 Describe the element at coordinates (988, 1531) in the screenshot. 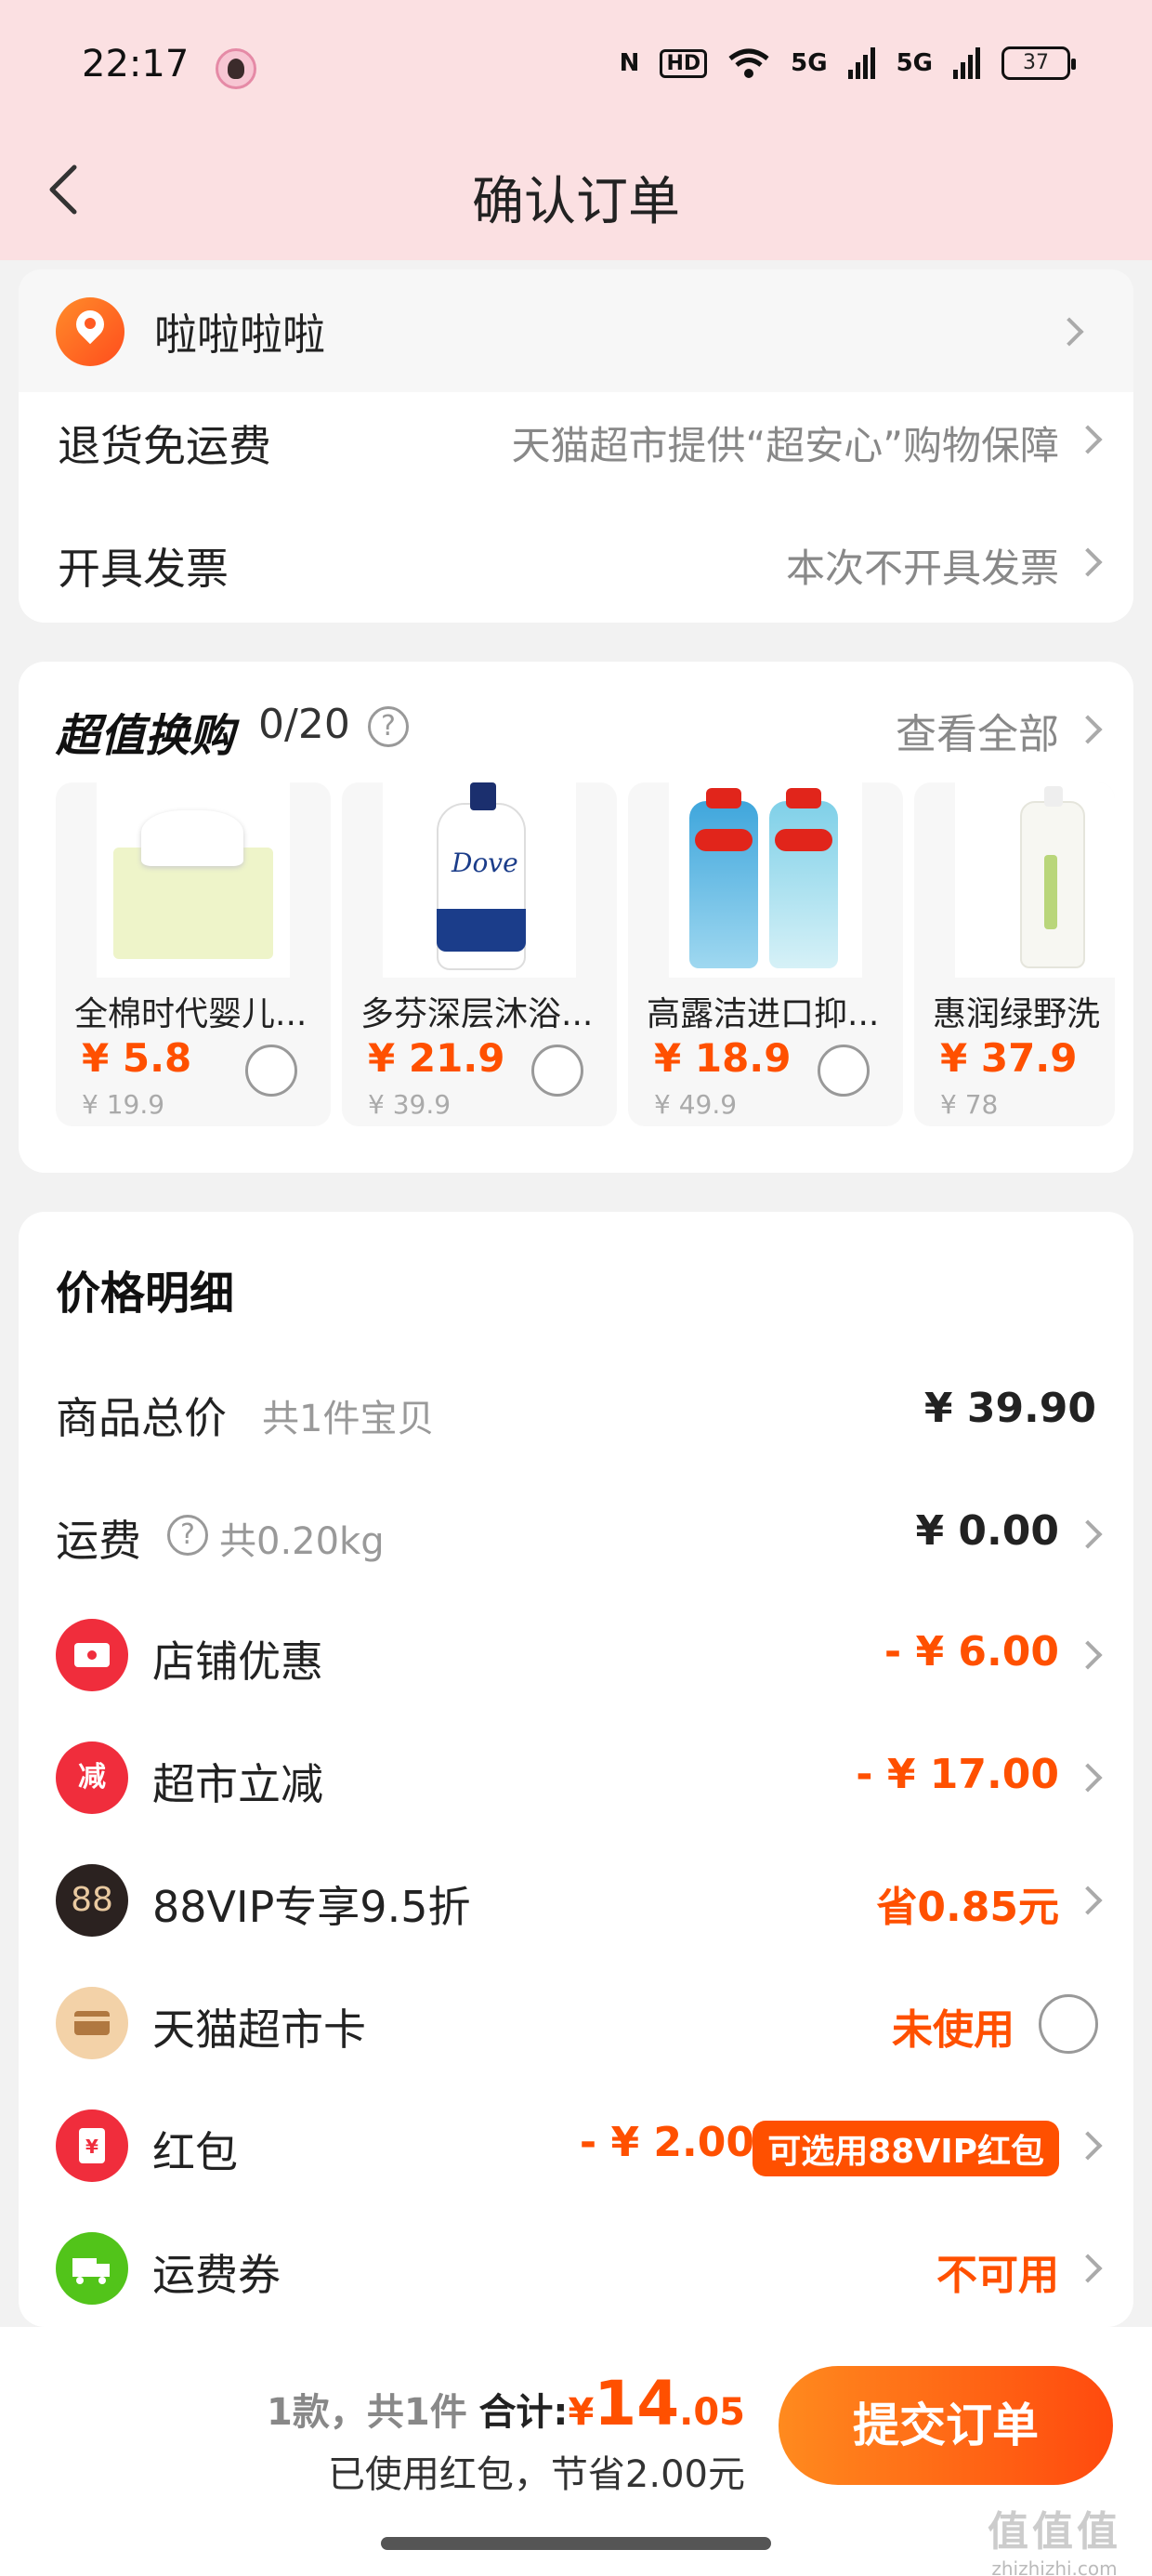

I see `shipping-value: ¥ 0.00` at that location.